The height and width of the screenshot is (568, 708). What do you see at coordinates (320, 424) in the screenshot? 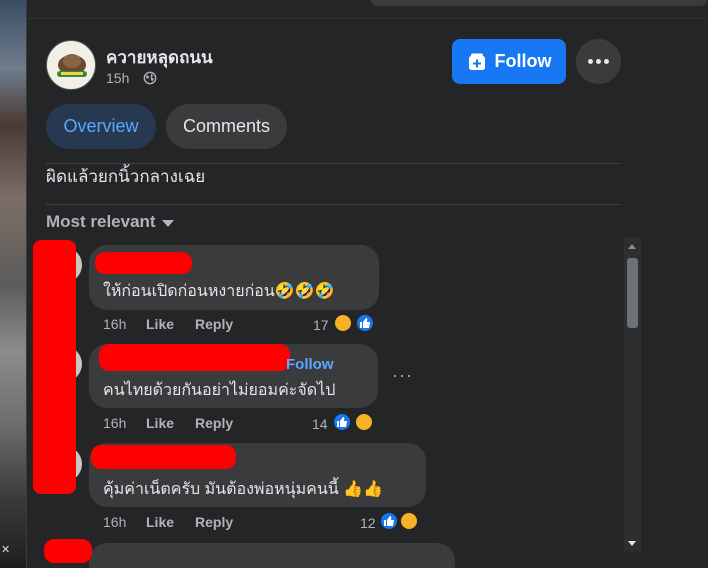
I see `reaction-count: 14` at bounding box center [320, 424].